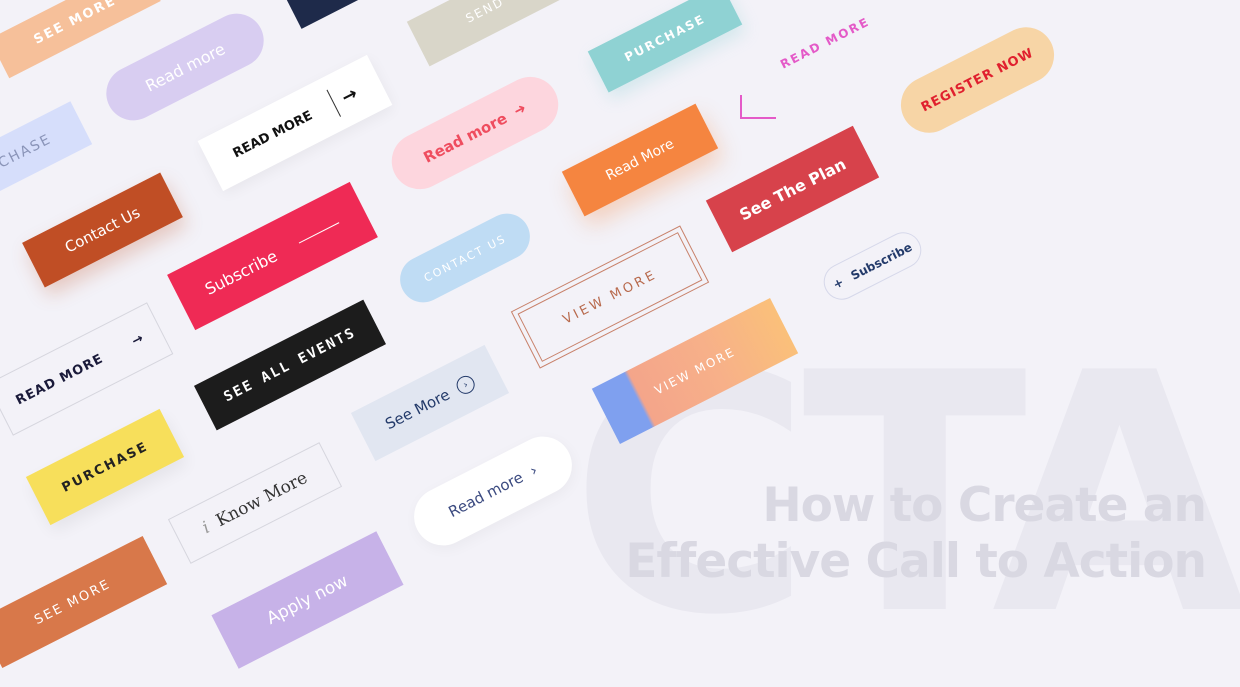 The height and width of the screenshot is (687, 1240). I want to click on read-more-pink-button: Read more ➜, so click(475, 133).